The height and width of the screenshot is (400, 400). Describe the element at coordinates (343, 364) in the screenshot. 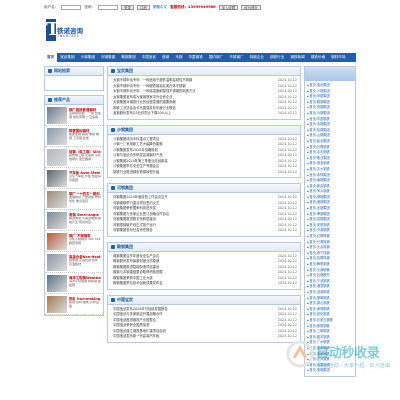

I see `watermark: 自动秒收录 联士自动 · 大家一起 · 众人自由` at that location.